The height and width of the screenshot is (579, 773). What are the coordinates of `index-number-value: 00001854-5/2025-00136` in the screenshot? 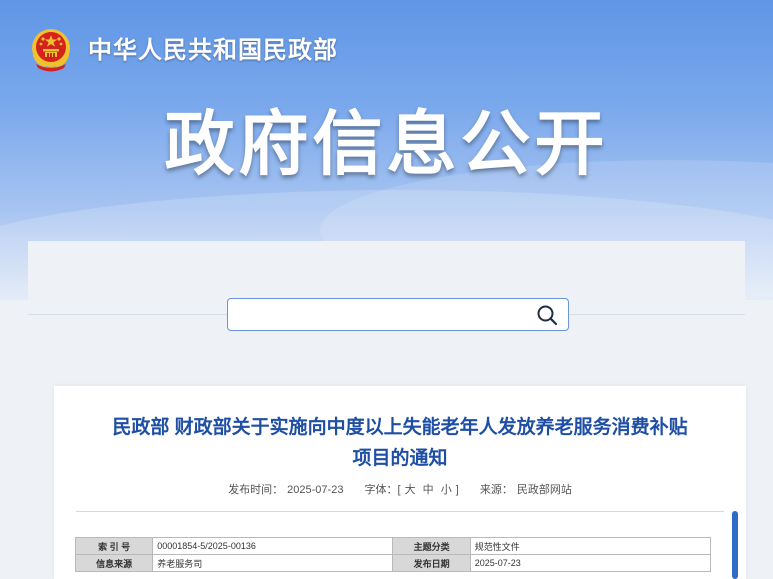 It's located at (273, 546).